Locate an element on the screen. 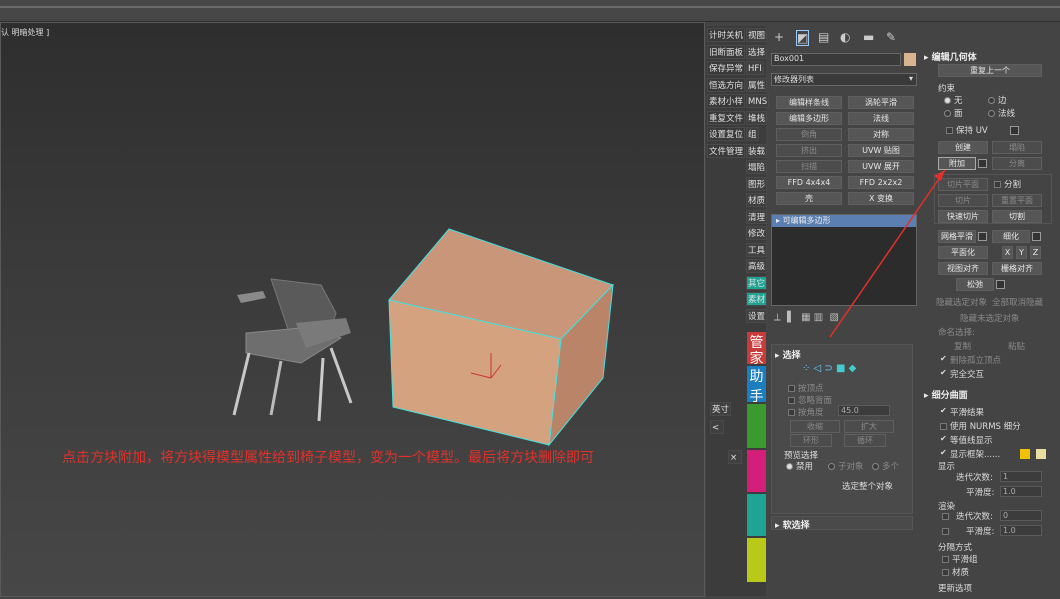  panel-button-2: HFI is located at coordinates (755, 68).